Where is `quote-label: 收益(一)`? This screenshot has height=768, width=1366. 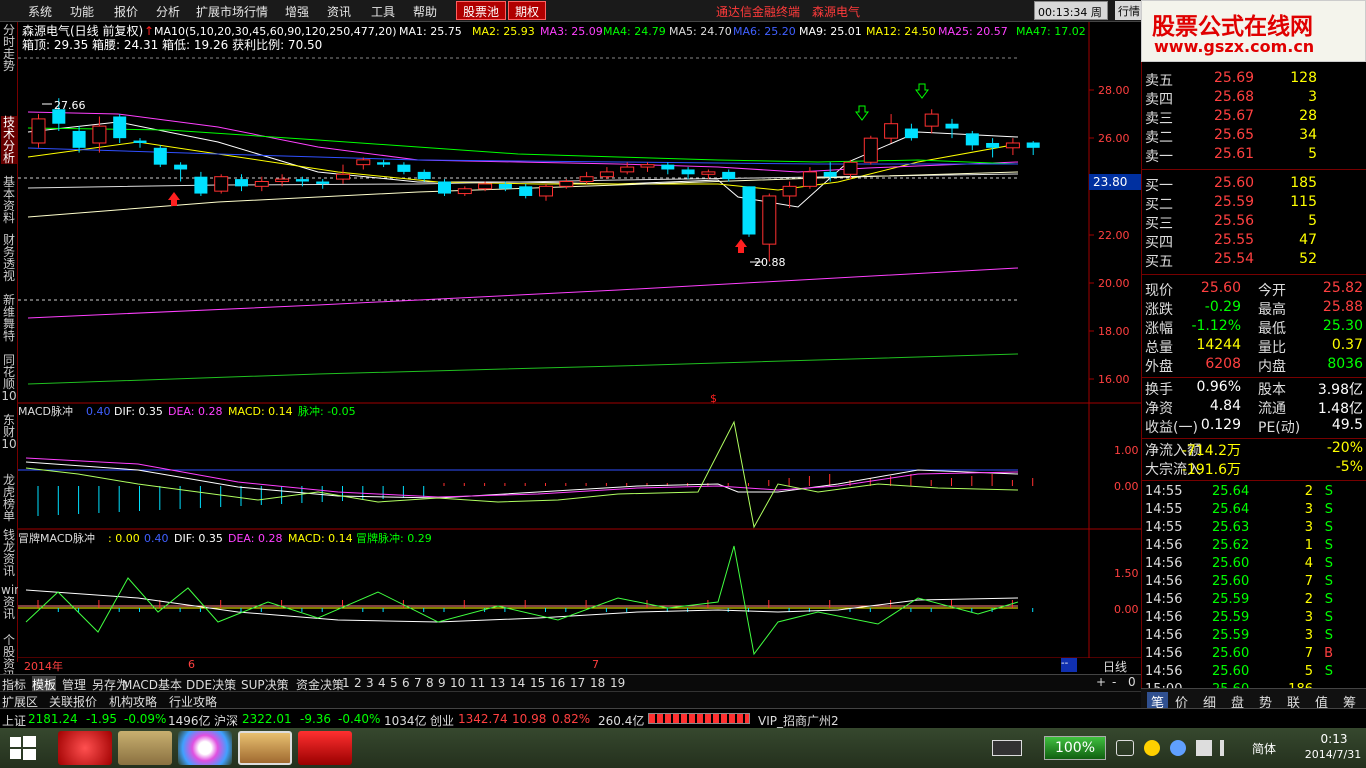
quote-label: 收益(一) is located at coordinates (1171, 428).